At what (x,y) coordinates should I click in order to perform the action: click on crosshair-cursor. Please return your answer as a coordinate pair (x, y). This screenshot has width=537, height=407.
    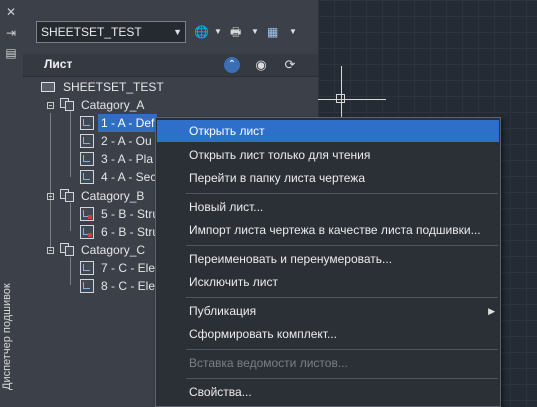
    Looking at the image, I should click on (348, 99).